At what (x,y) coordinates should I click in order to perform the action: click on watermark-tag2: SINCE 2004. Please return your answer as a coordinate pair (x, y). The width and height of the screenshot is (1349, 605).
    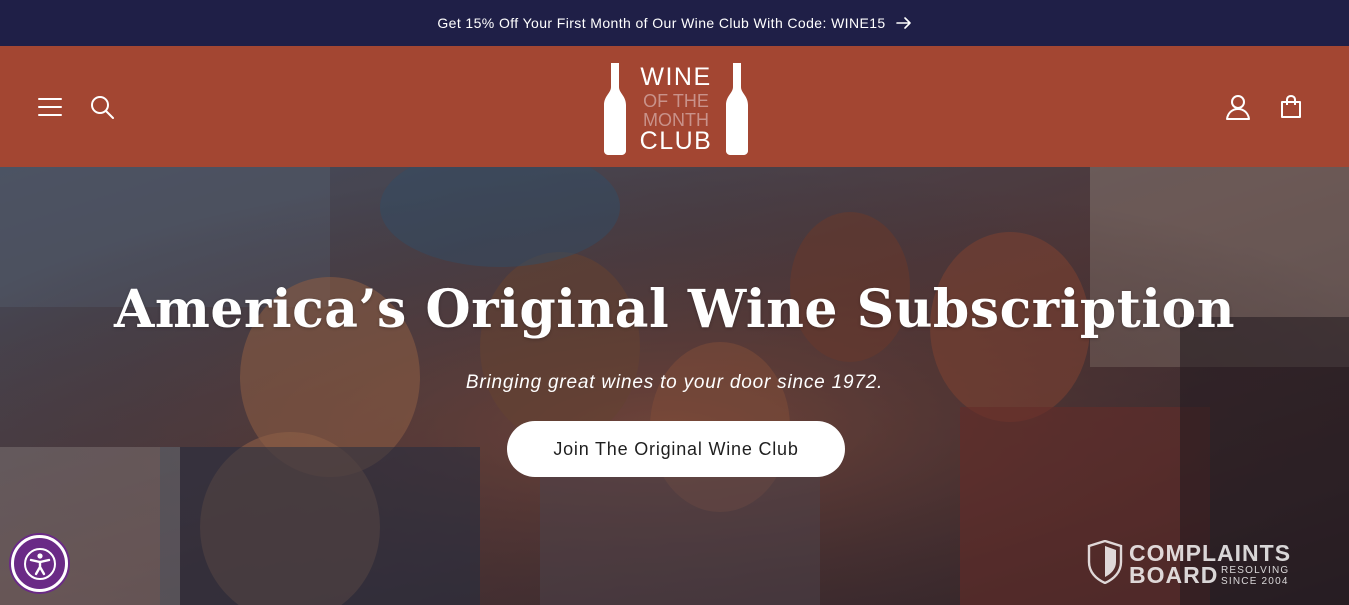
    Looking at the image, I should click on (1255, 581).